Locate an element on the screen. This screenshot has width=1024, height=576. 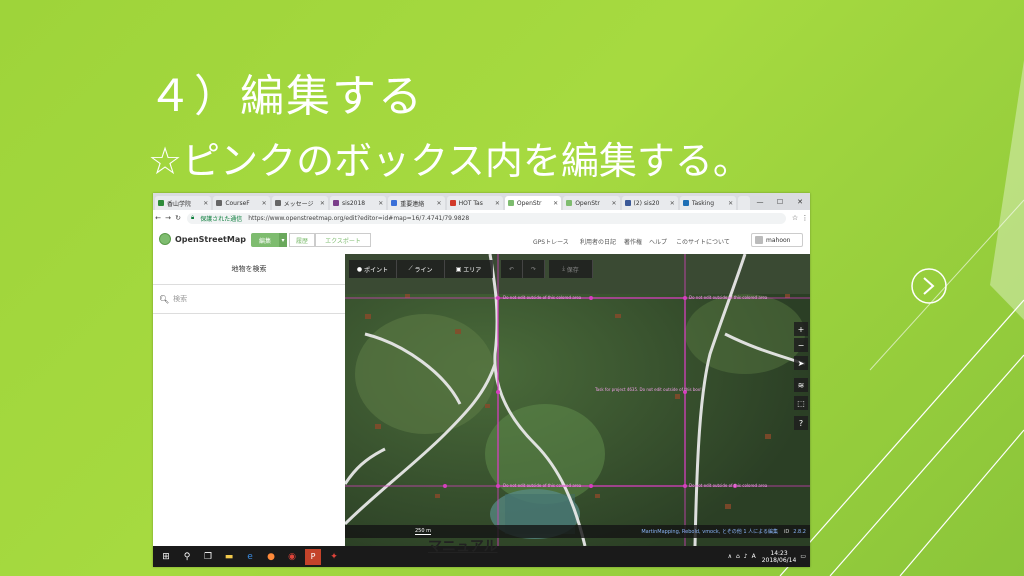
chrome-icon: ◉ is located at coordinates (292, 557).